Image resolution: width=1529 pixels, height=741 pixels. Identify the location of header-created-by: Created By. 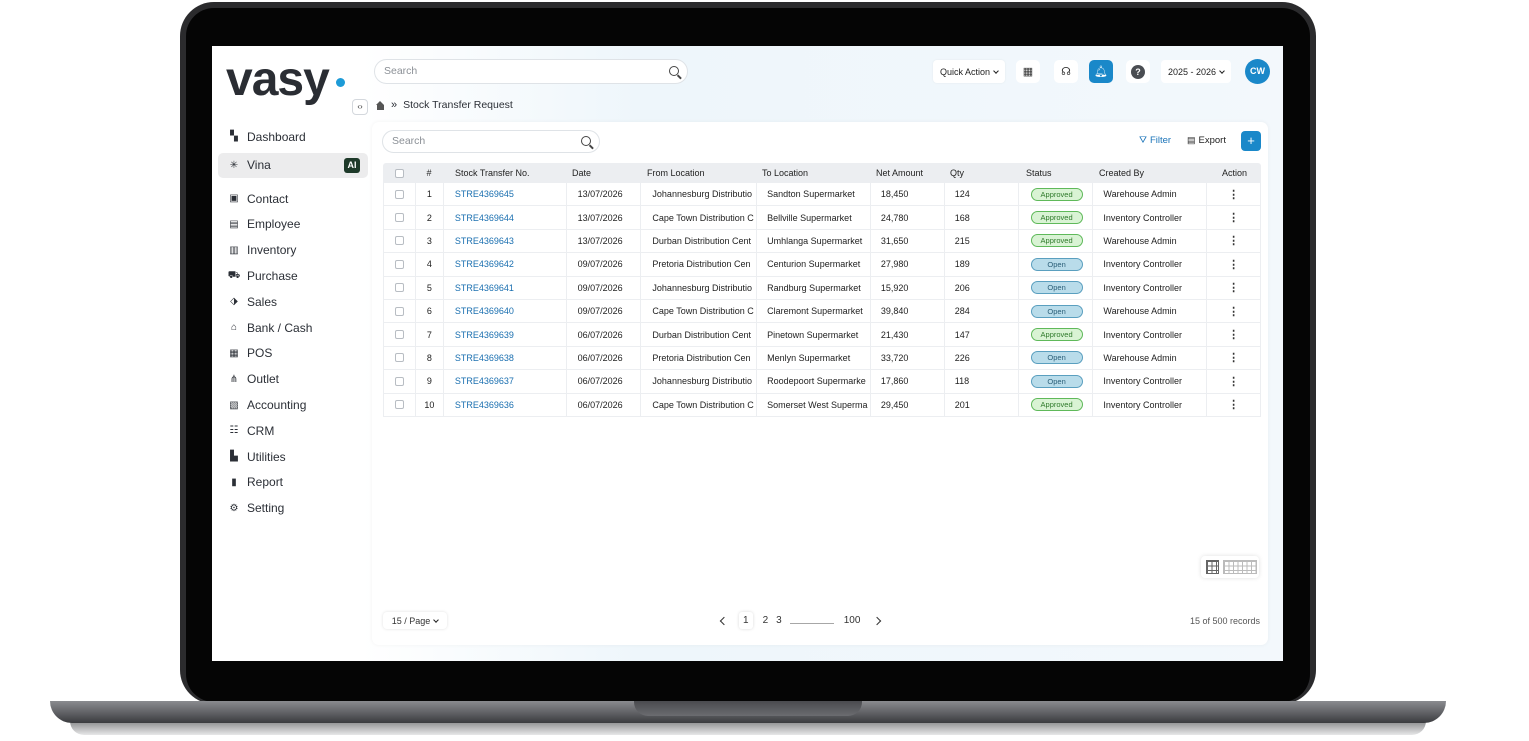
(1151, 173).